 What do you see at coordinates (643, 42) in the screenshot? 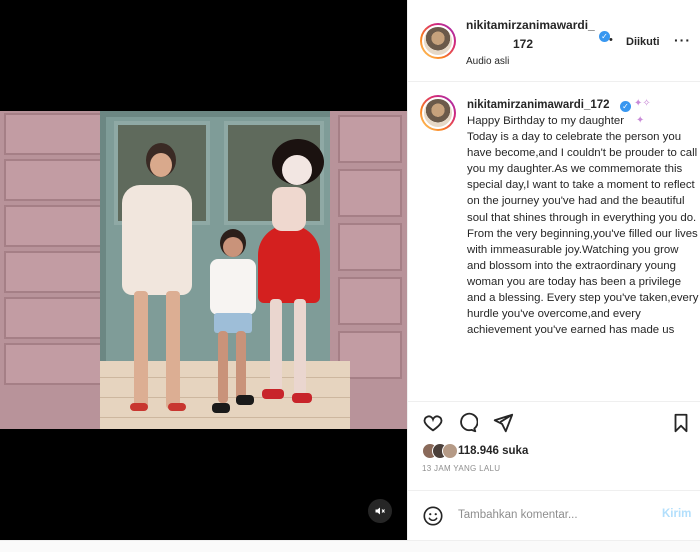
I see `following-button: Diikuti` at bounding box center [643, 42].